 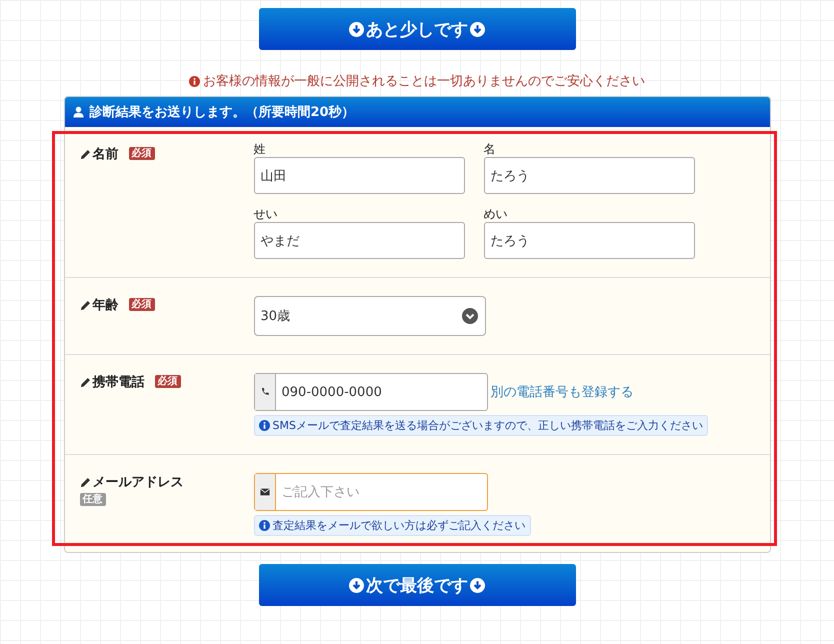 What do you see at coordinates (266, 214) in the screenshot?
I see `field-label: せい` at bounding box center [266, 214].